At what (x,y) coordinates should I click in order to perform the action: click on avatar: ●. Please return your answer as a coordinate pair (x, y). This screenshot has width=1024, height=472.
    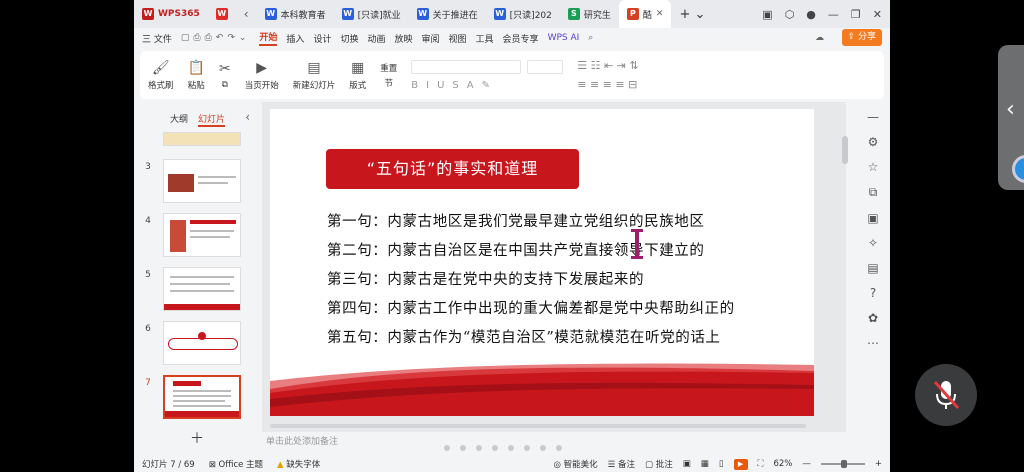
    Looking at the image, I should click on (811, 14).